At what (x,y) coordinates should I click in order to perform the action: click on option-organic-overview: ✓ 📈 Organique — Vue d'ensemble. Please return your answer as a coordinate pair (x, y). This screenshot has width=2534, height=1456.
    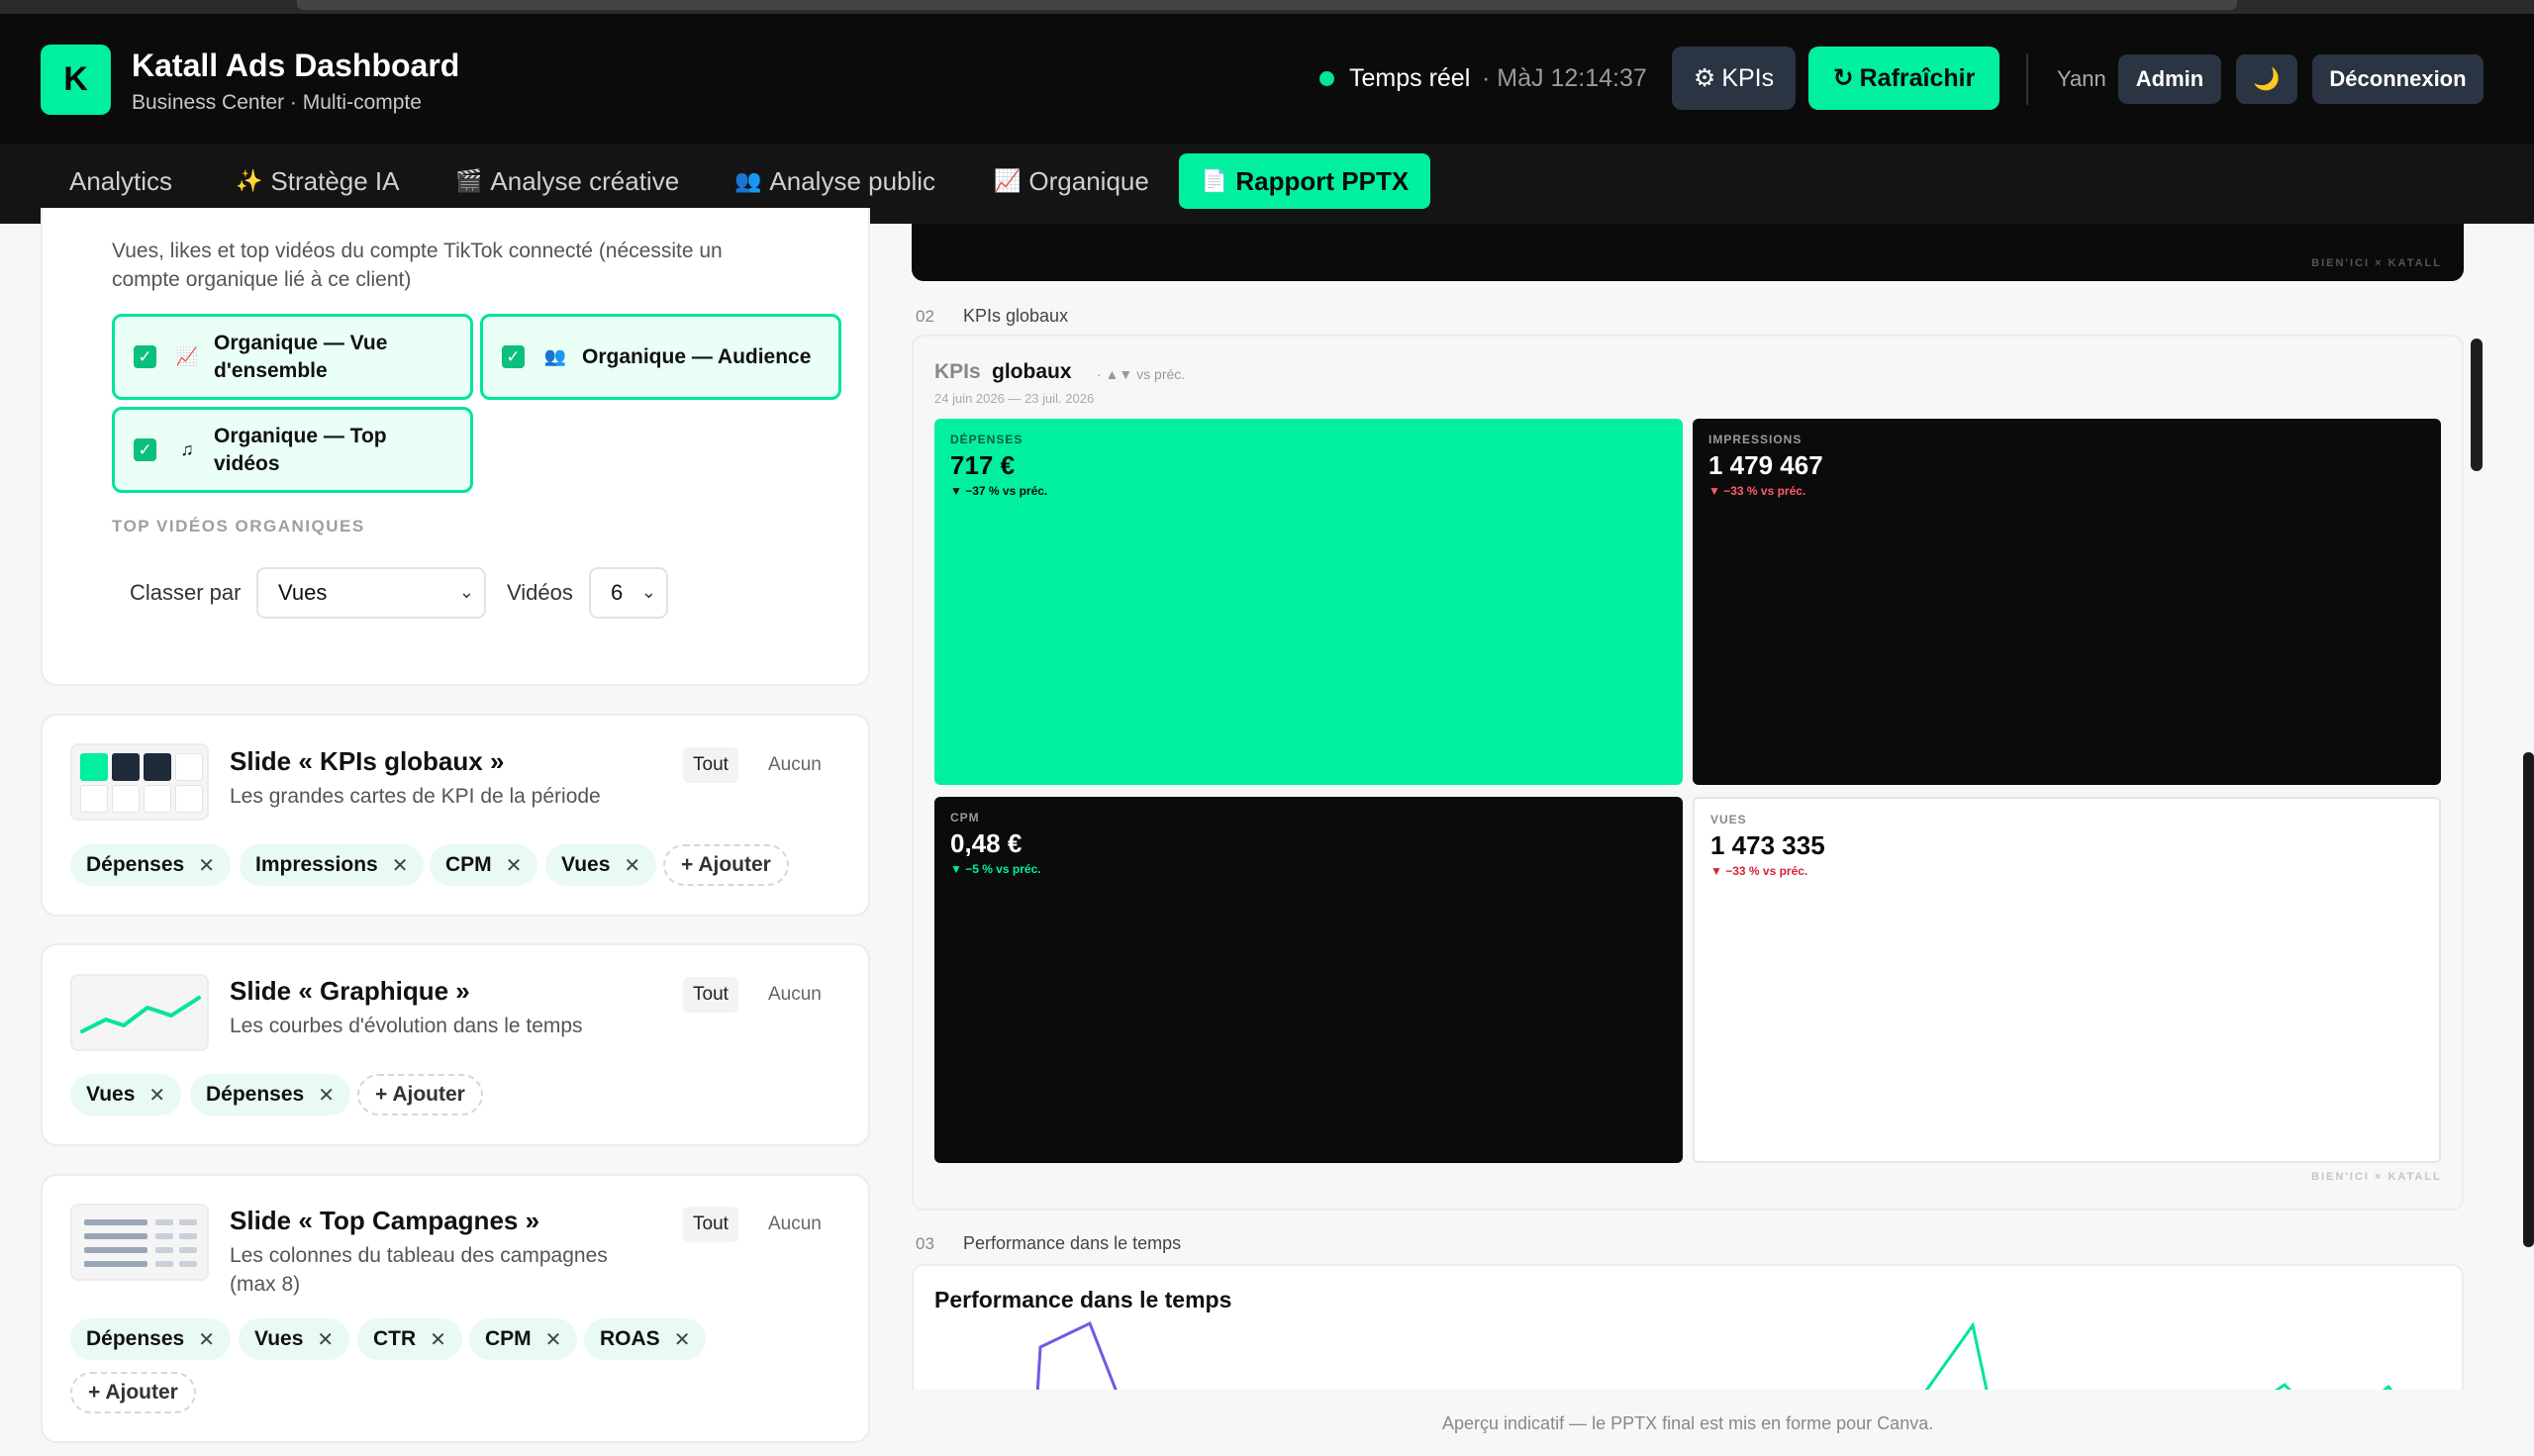
    Looking at the image, I should click on (293, 357).